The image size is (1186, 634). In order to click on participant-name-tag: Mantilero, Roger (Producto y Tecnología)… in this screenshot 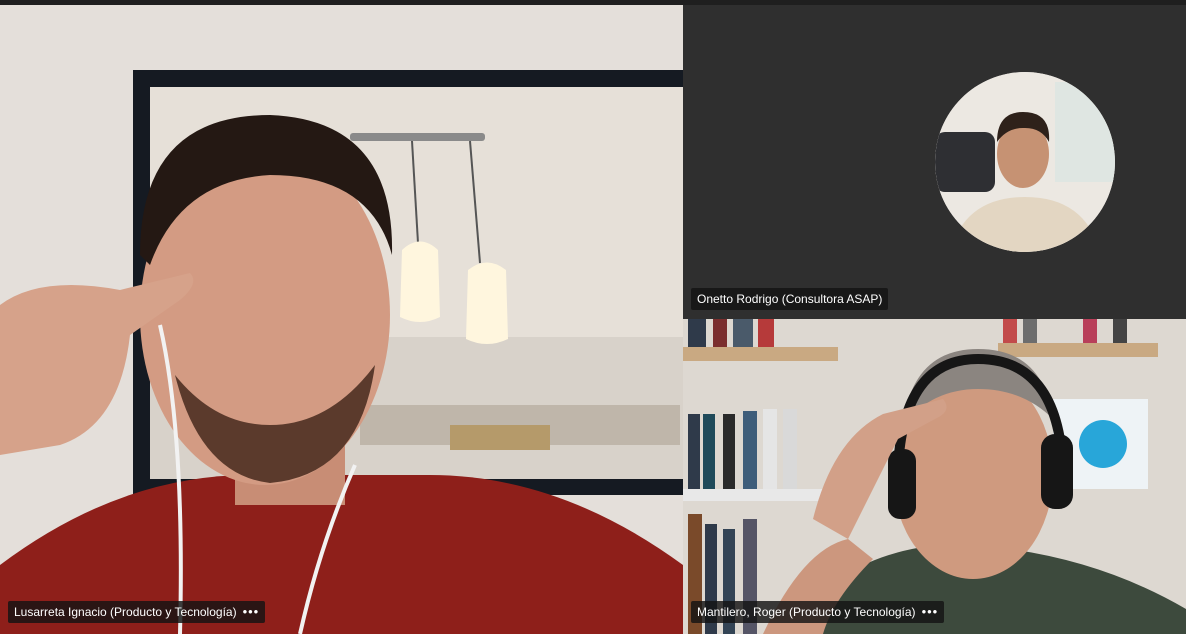, I will do `click(818, 612)`.